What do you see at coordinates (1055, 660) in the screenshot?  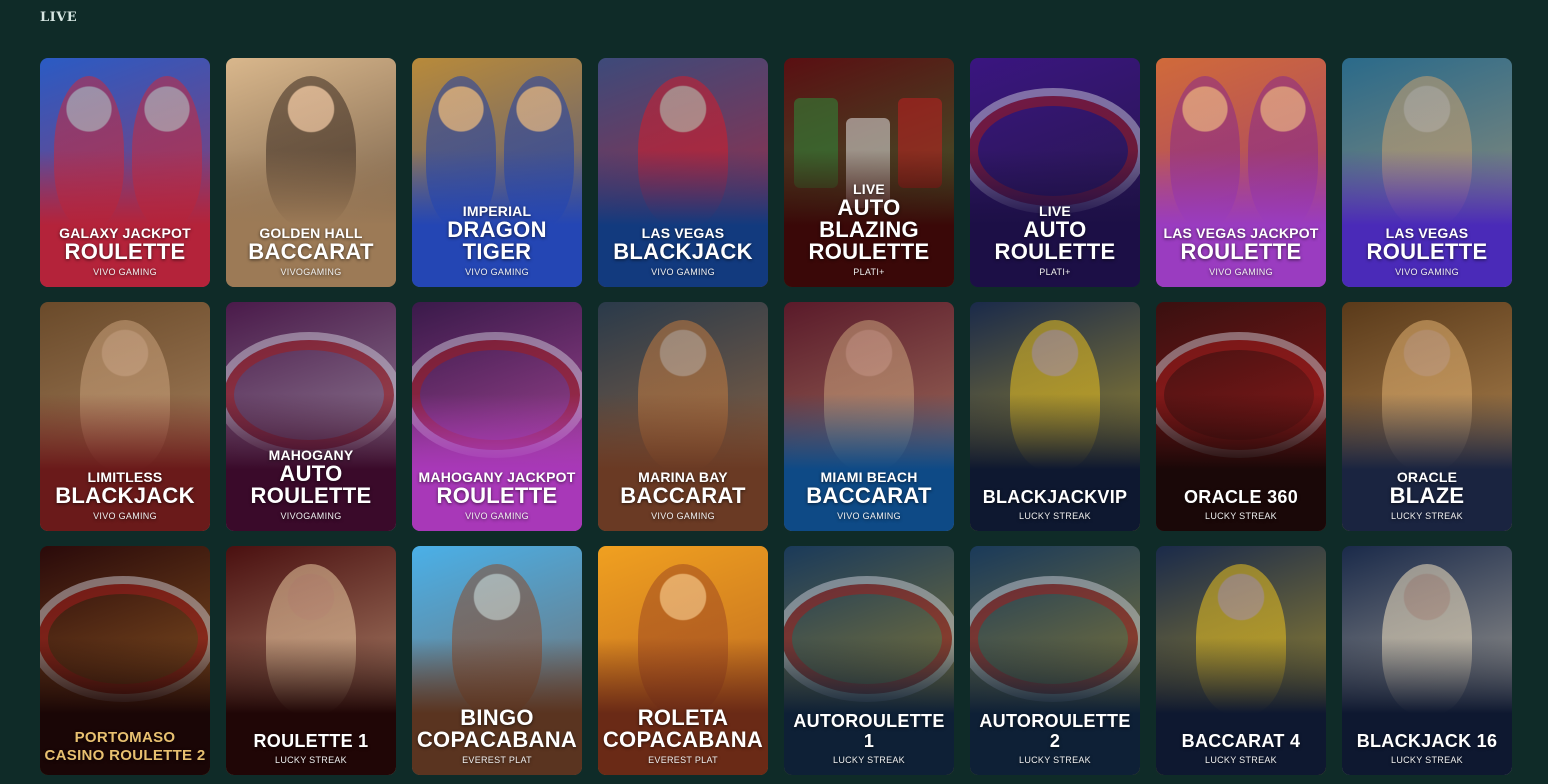 I see `game-tile-autoroulette-2: AUTOROULETTE 2 LUCKY STREAK` at bounding box center [1055, 660].